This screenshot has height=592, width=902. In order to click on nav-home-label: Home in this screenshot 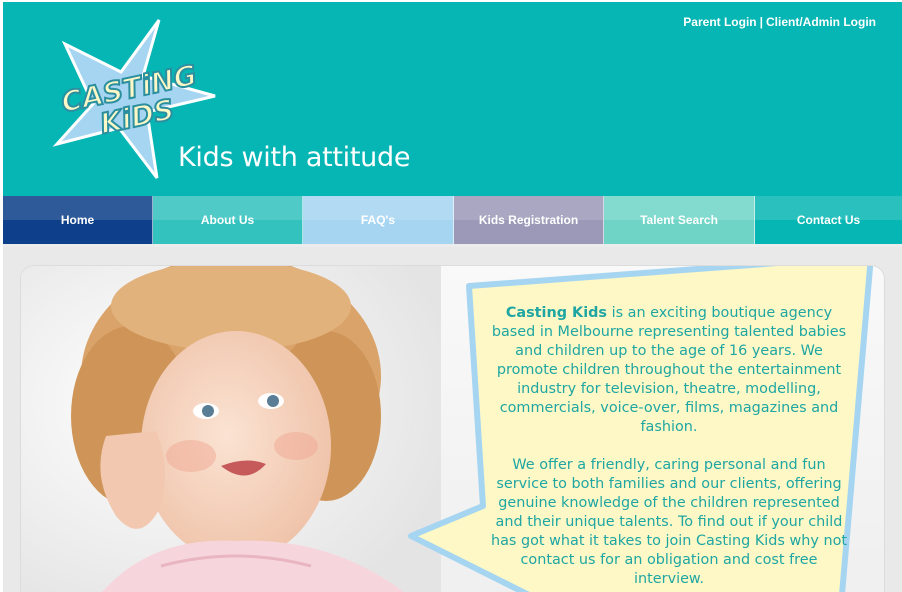, I will do `click(77, 220)`.